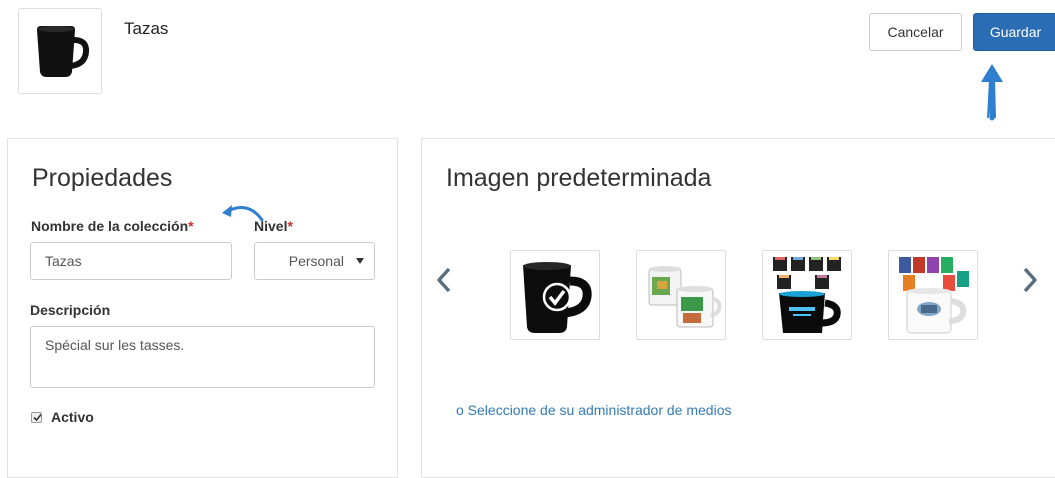 This screenshot has width=1055, height=478. I want to click on chevron-right-icon, so click(1030, 280).